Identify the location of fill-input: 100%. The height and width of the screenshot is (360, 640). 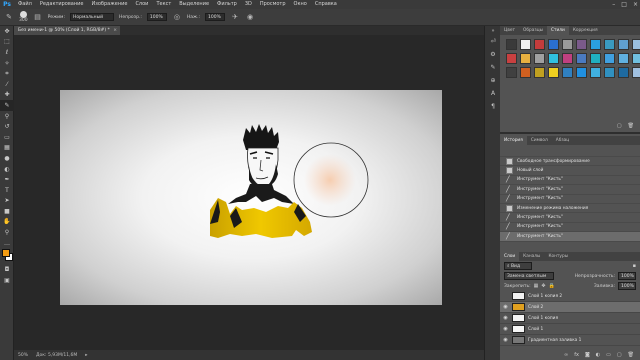
(627, 286).